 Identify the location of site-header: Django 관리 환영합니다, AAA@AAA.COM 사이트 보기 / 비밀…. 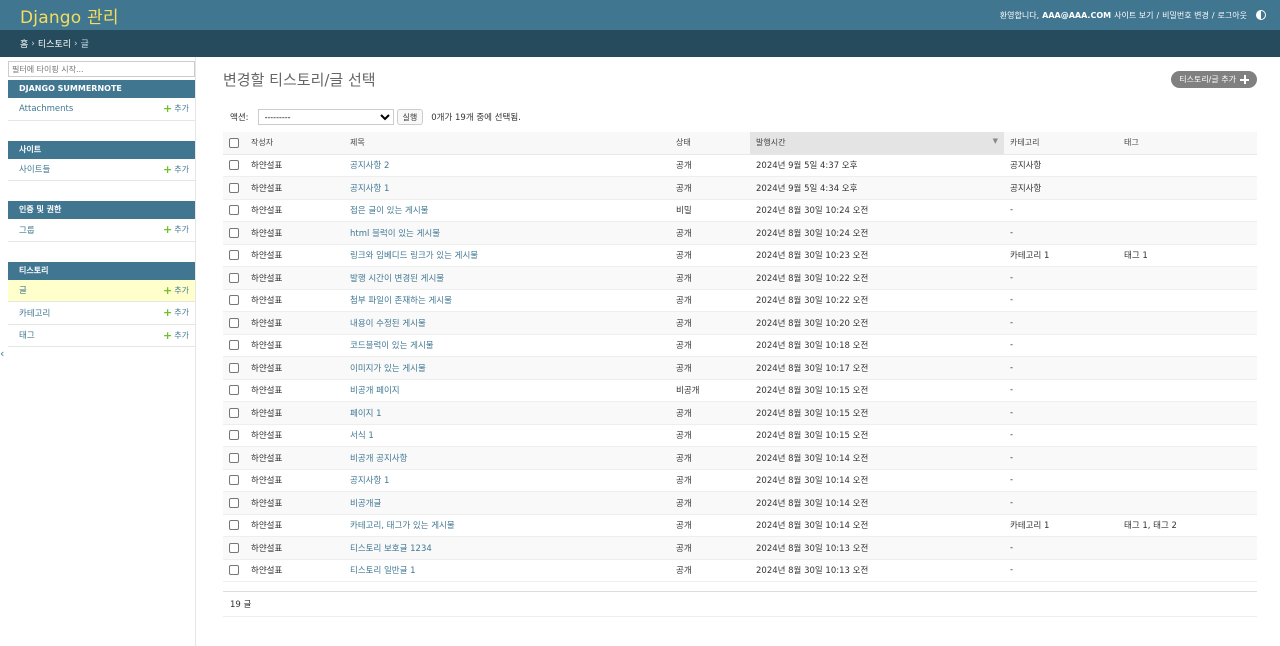
(640, 15).